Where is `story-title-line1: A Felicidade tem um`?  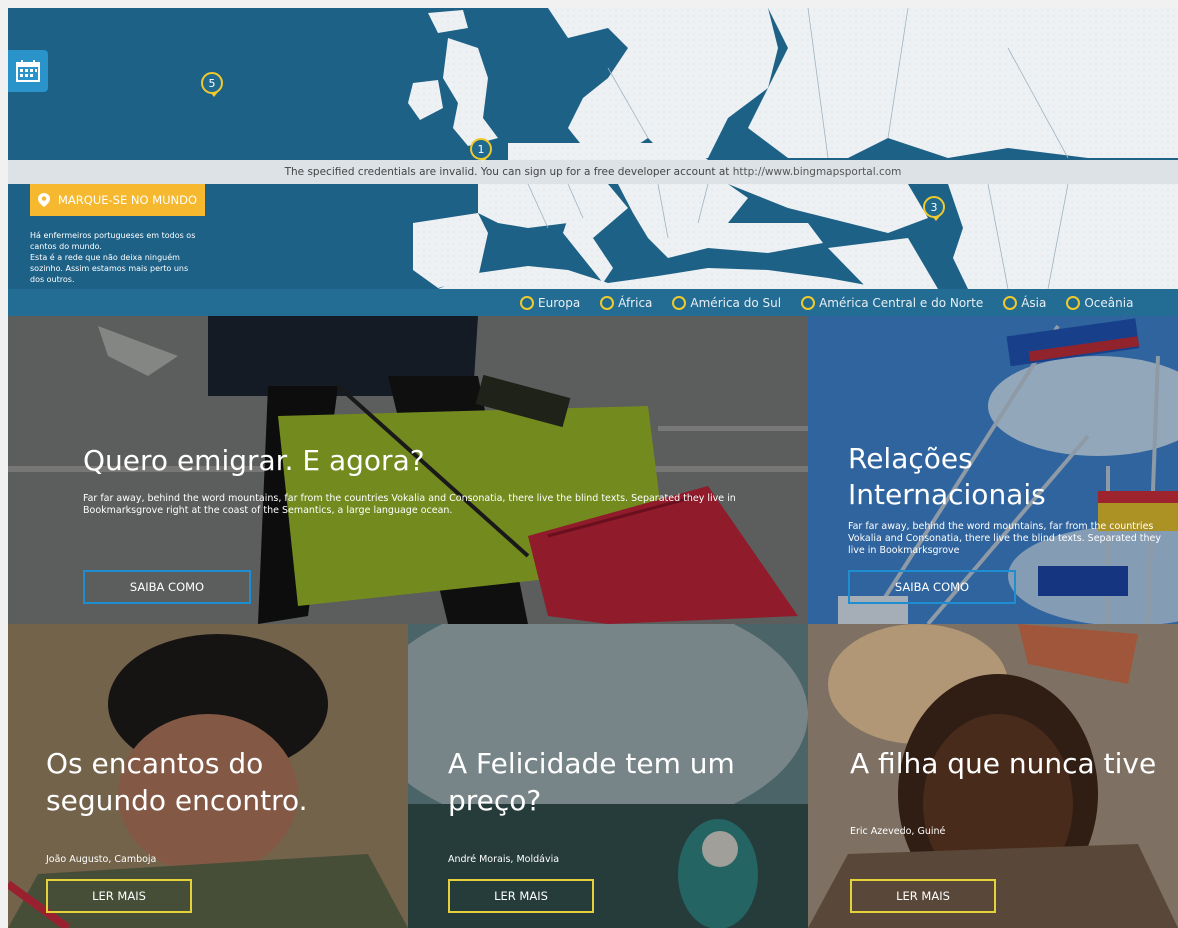 story-title-line1: A Felicidade tem um is located at coordinates (591, 763).